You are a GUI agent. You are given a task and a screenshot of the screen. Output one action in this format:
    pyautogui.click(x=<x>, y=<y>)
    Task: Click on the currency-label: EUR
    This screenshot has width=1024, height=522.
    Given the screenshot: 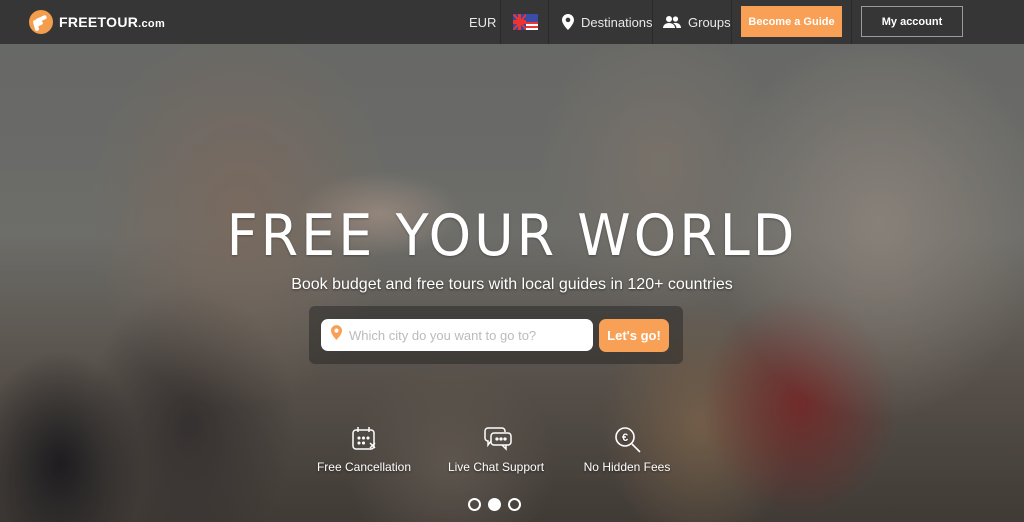 What is the action you would take?
    pyautogui.click(x=483, y=22)
    